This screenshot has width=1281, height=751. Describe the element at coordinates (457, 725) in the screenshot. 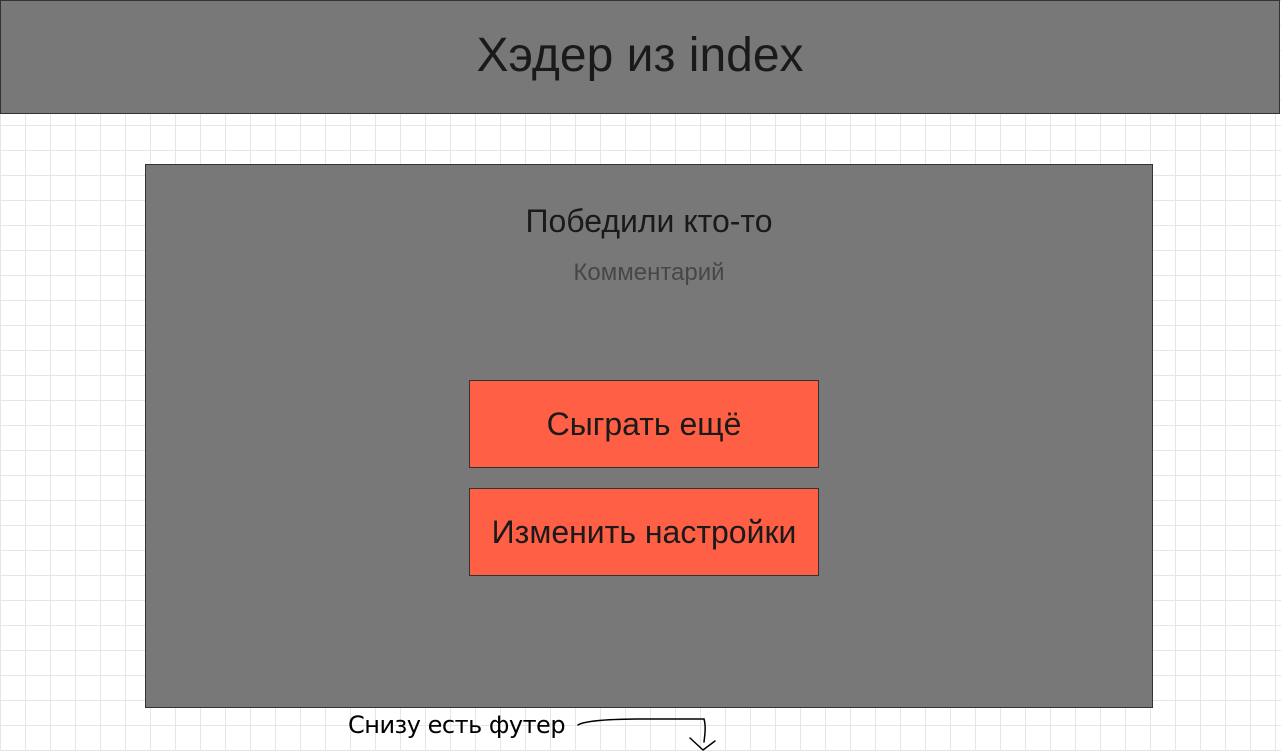

I see `footer-note: Снизу есть футер` at that location.